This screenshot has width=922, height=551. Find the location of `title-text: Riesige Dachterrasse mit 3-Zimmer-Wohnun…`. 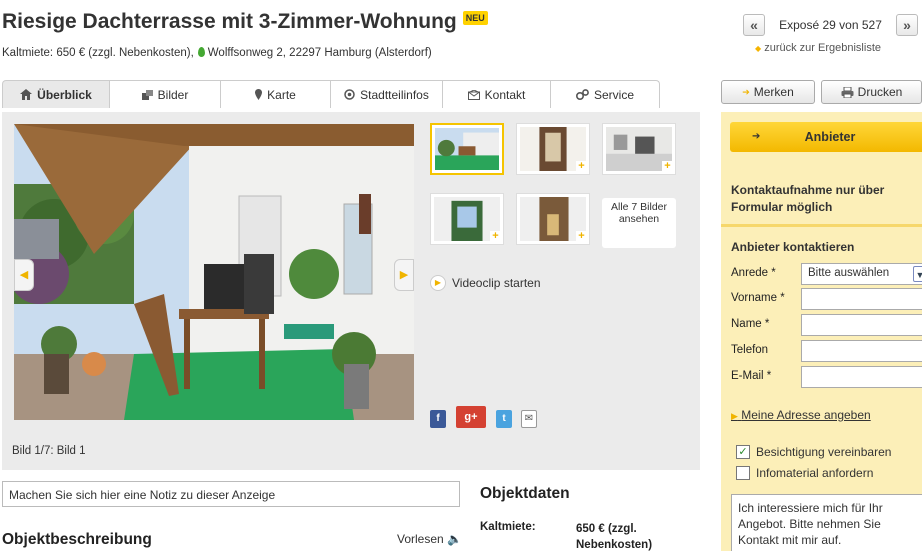

title-text: Riesige Dachterrasse mit 3-Zimmer-Wohnun… is located at coordinates (229, 21).